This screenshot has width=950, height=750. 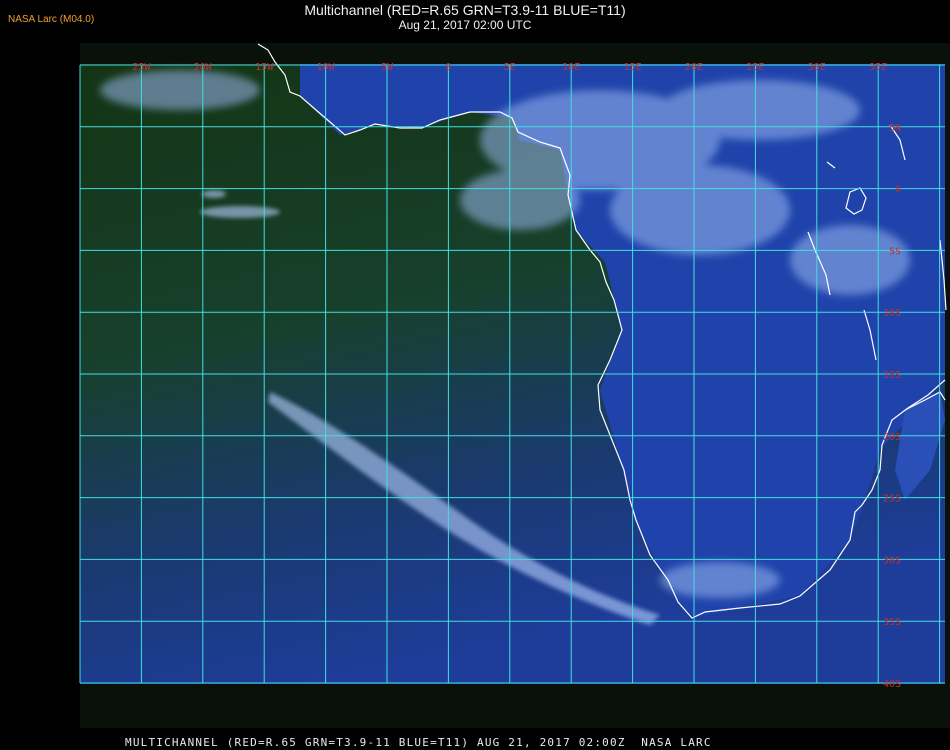 I want to click on longitude-label: 5W, so click(x=387, y=67).